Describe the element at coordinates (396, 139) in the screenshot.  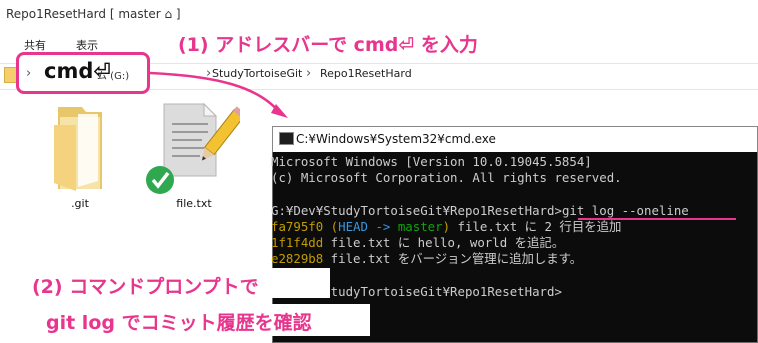
I see `cmd-window-title: C:¥Windows¥System32¥cmd.exe` at that location.